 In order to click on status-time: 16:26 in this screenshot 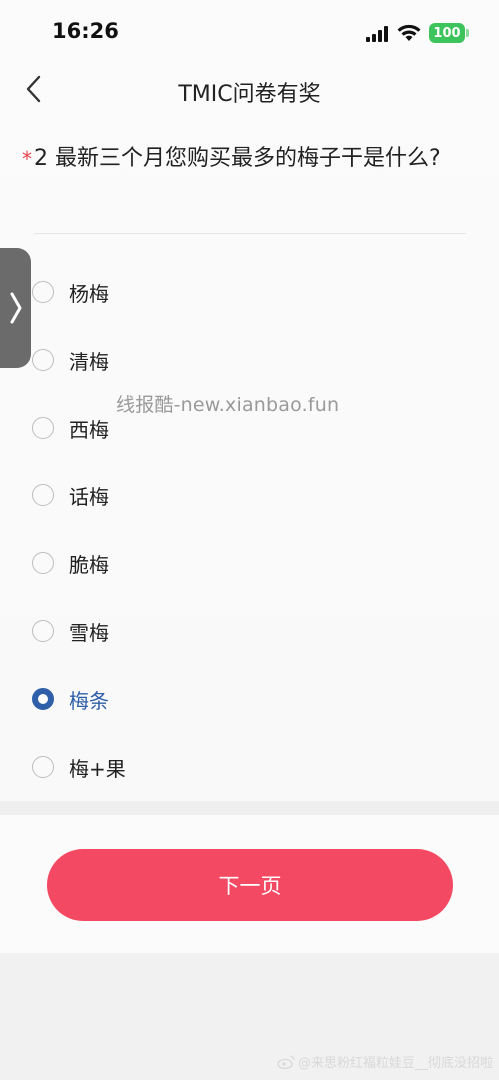, I will do `click(85, 31)`.